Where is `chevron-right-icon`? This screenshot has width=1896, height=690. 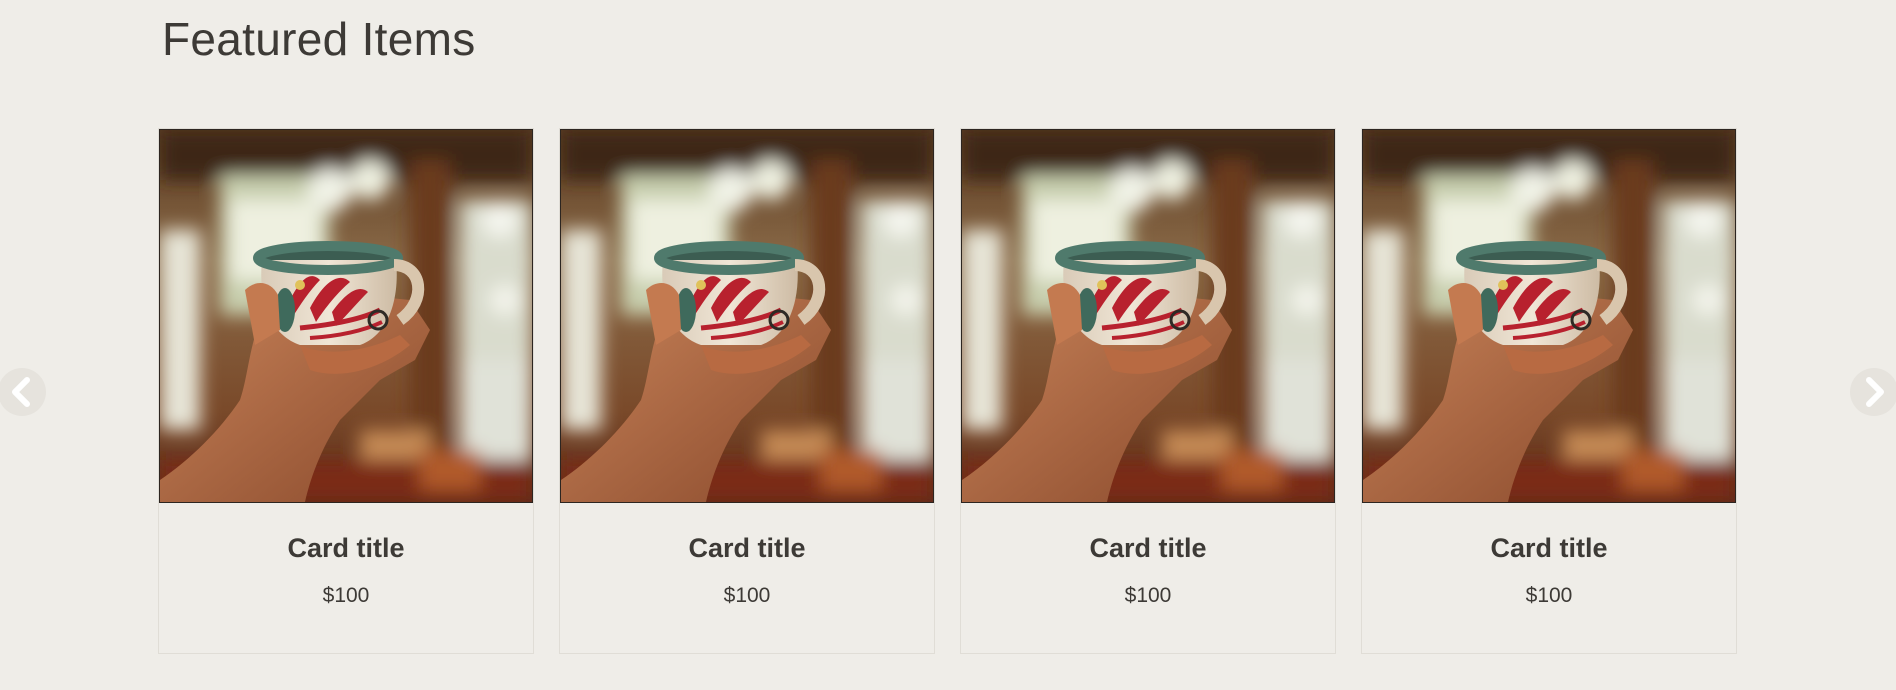 chevron-right-icon is located at coordinates (1874, 392).